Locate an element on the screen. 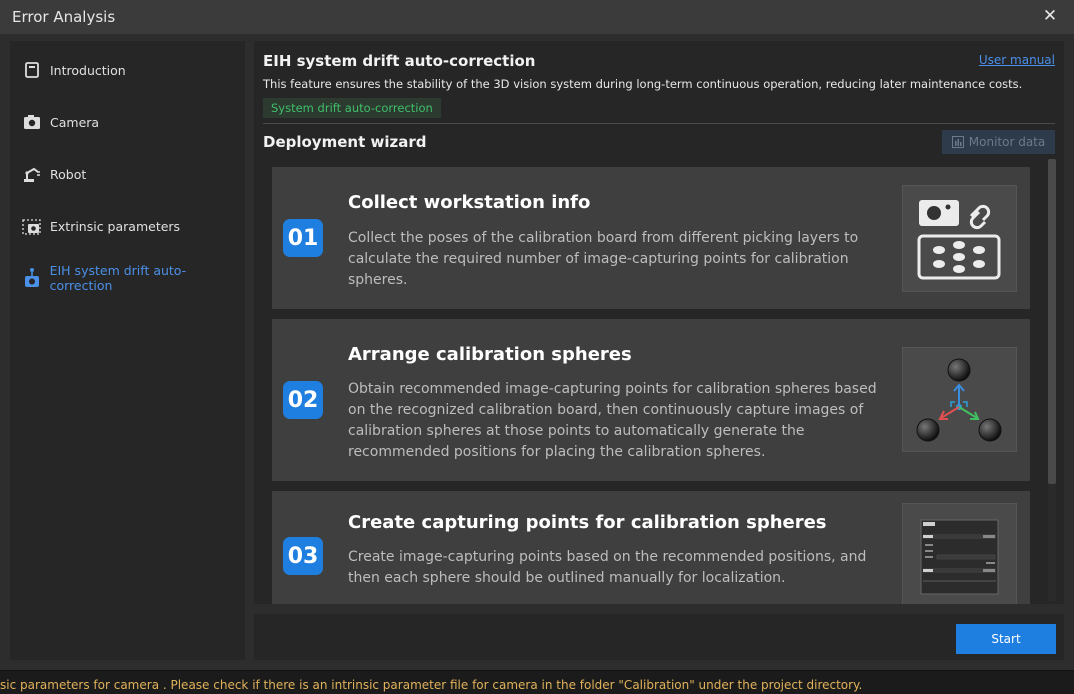 Image resolution: width=1074 pixels, height=694 pixels. start-button: Start is located at coordinates (1006, 639).